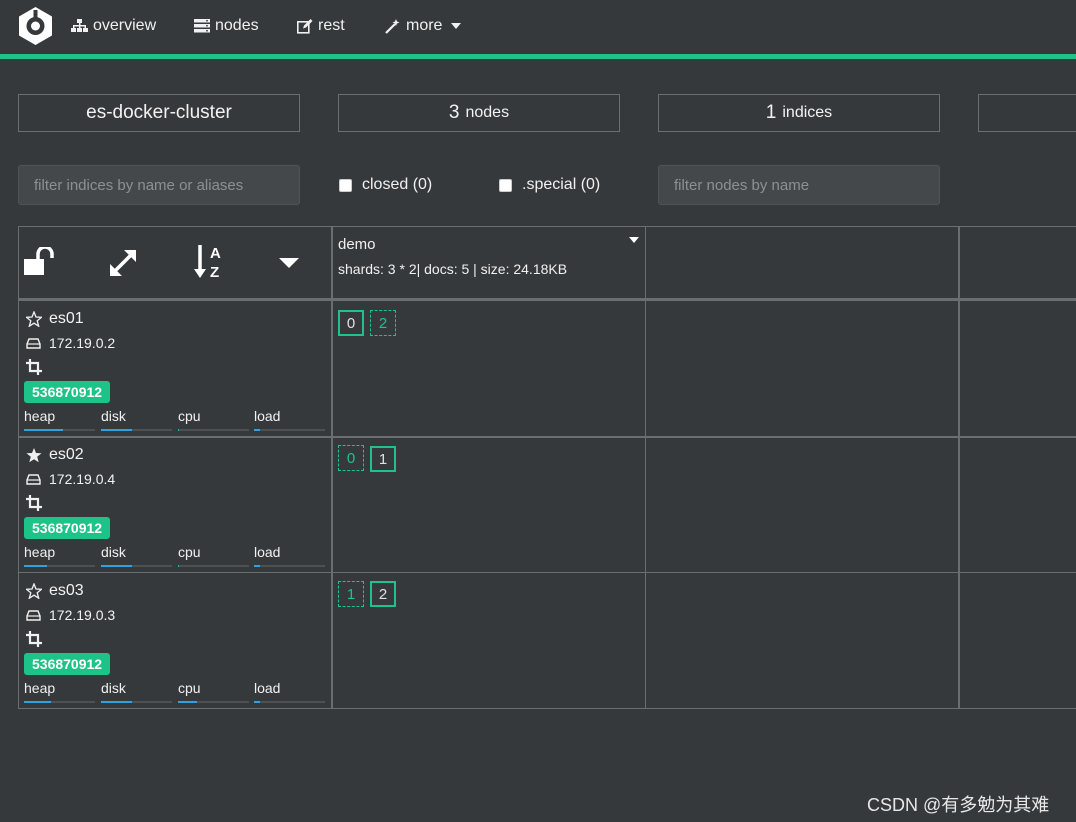  Describe the element at coordinates (351, 458) in the screenshot. I see `shard-replica: 0` at that location.